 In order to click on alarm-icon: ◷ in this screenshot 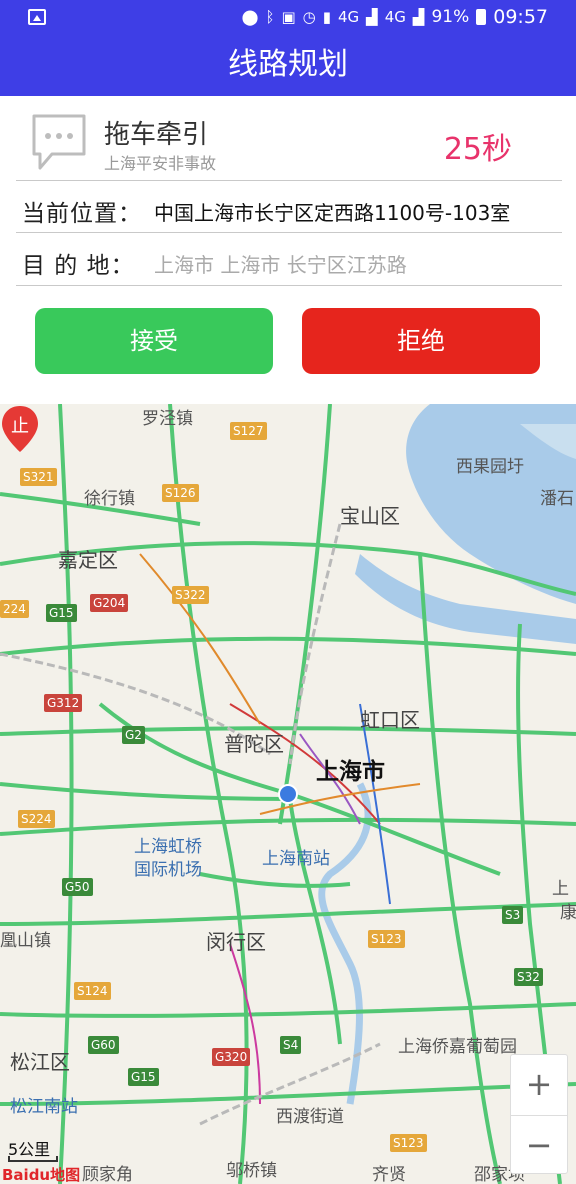, I will do `click(309, 17)`.